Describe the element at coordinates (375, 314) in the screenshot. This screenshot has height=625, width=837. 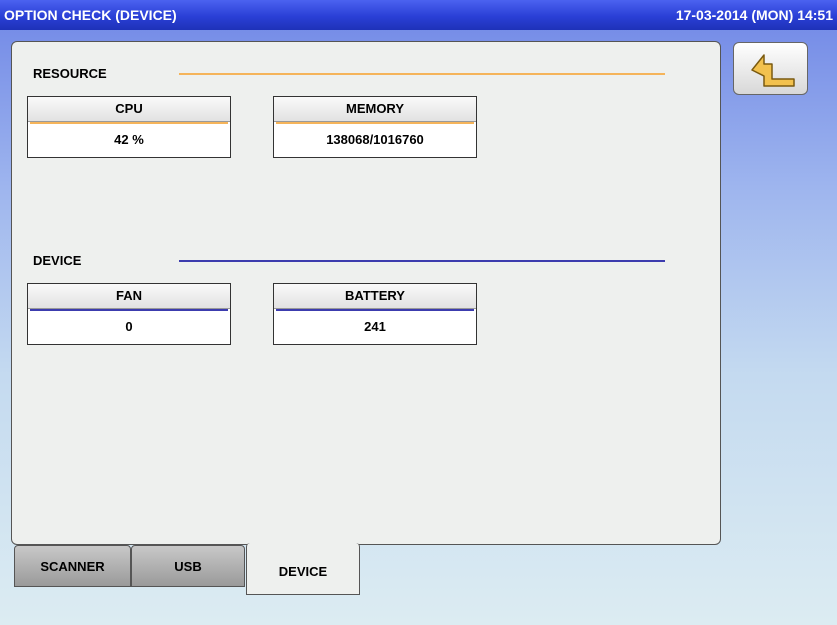
I see `battery-box: BATTERY 241` at that location.